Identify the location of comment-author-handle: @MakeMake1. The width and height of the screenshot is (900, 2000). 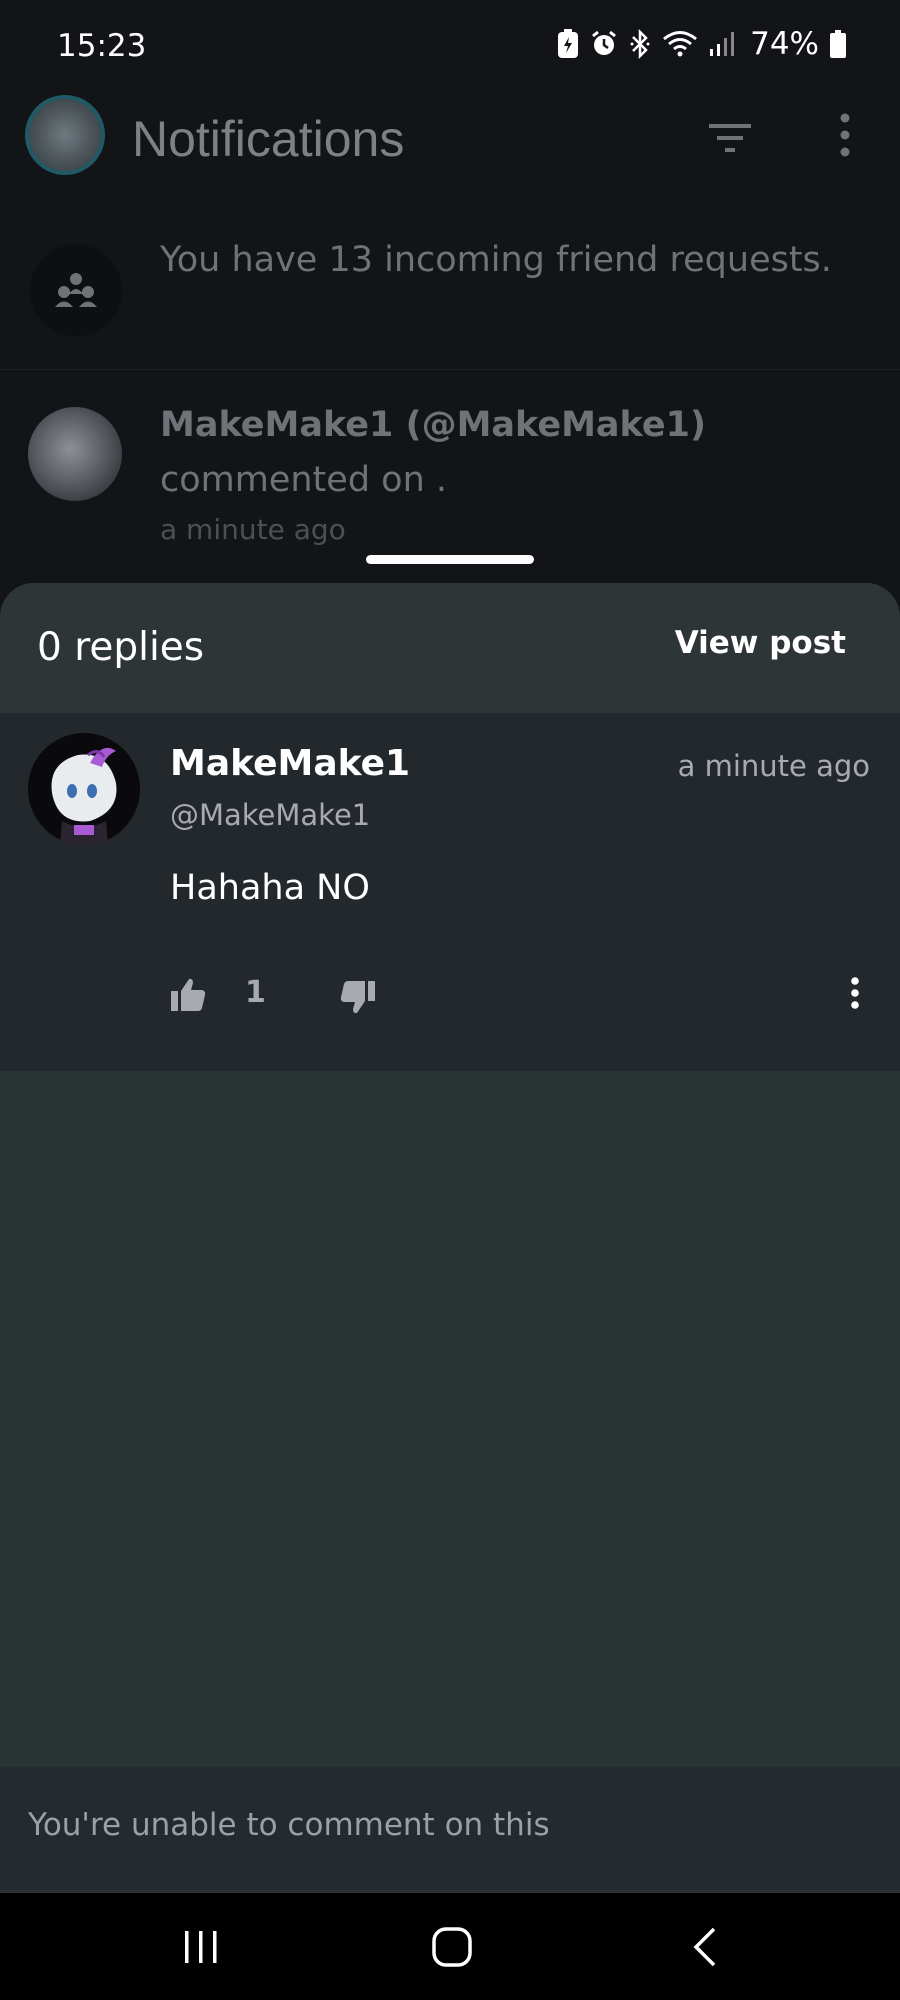
(270, 815).